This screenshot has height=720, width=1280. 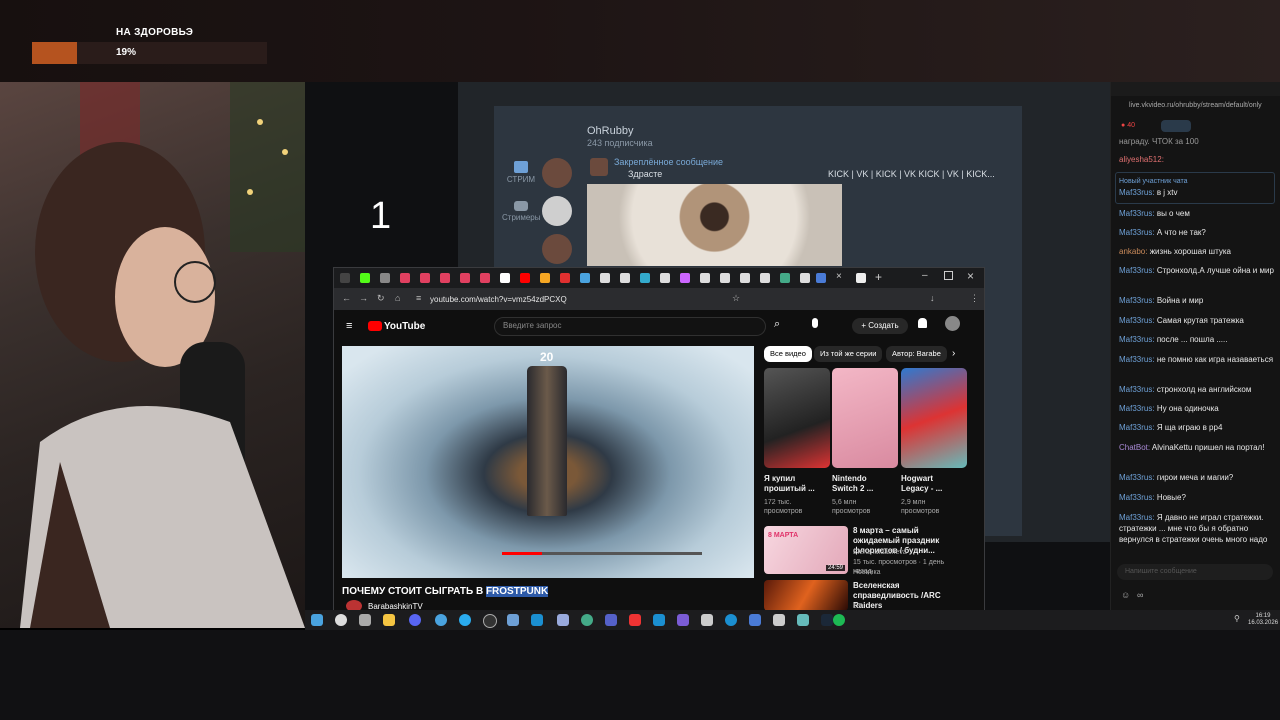 I want to click on recommended-channel: Elena Iuldasheva, so click(x=907, y=552).